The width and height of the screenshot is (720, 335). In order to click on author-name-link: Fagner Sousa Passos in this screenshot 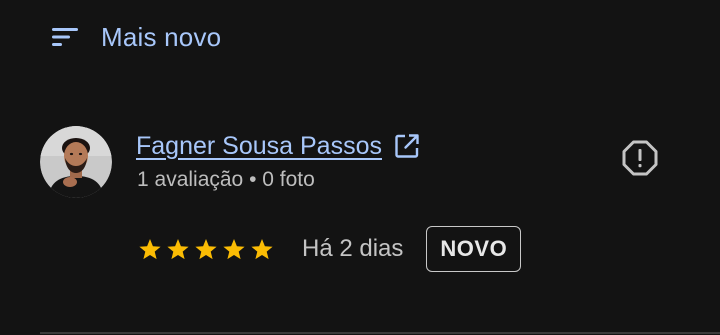, I will do `click(259, 146)`.